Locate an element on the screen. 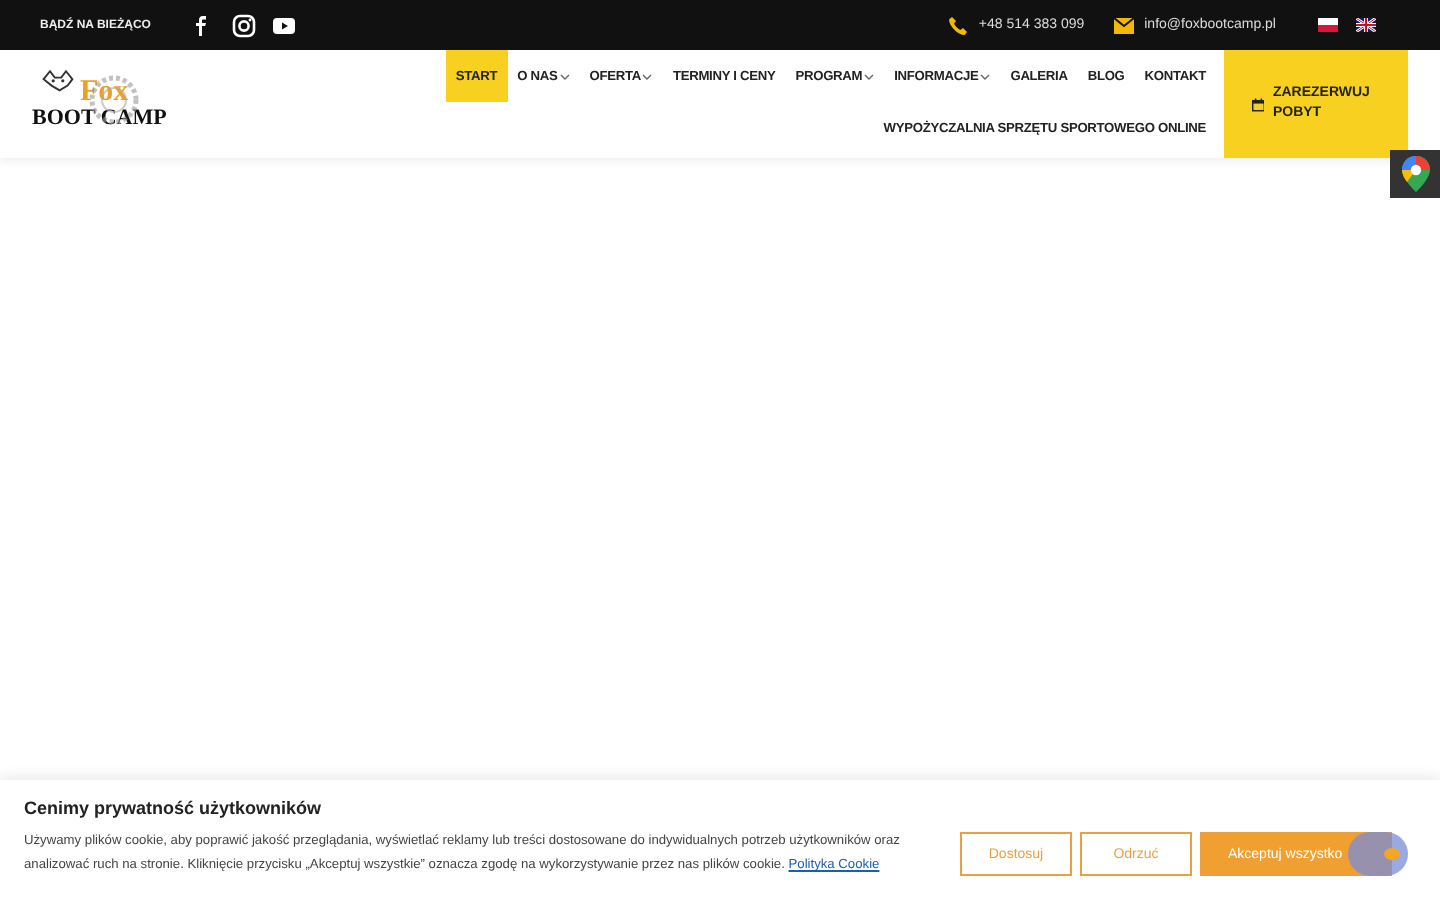 The width and height of the screenshot is (1440, 900). cookie-title: Cenimy prywatność użytkowników is located at coordinates (174, 808).